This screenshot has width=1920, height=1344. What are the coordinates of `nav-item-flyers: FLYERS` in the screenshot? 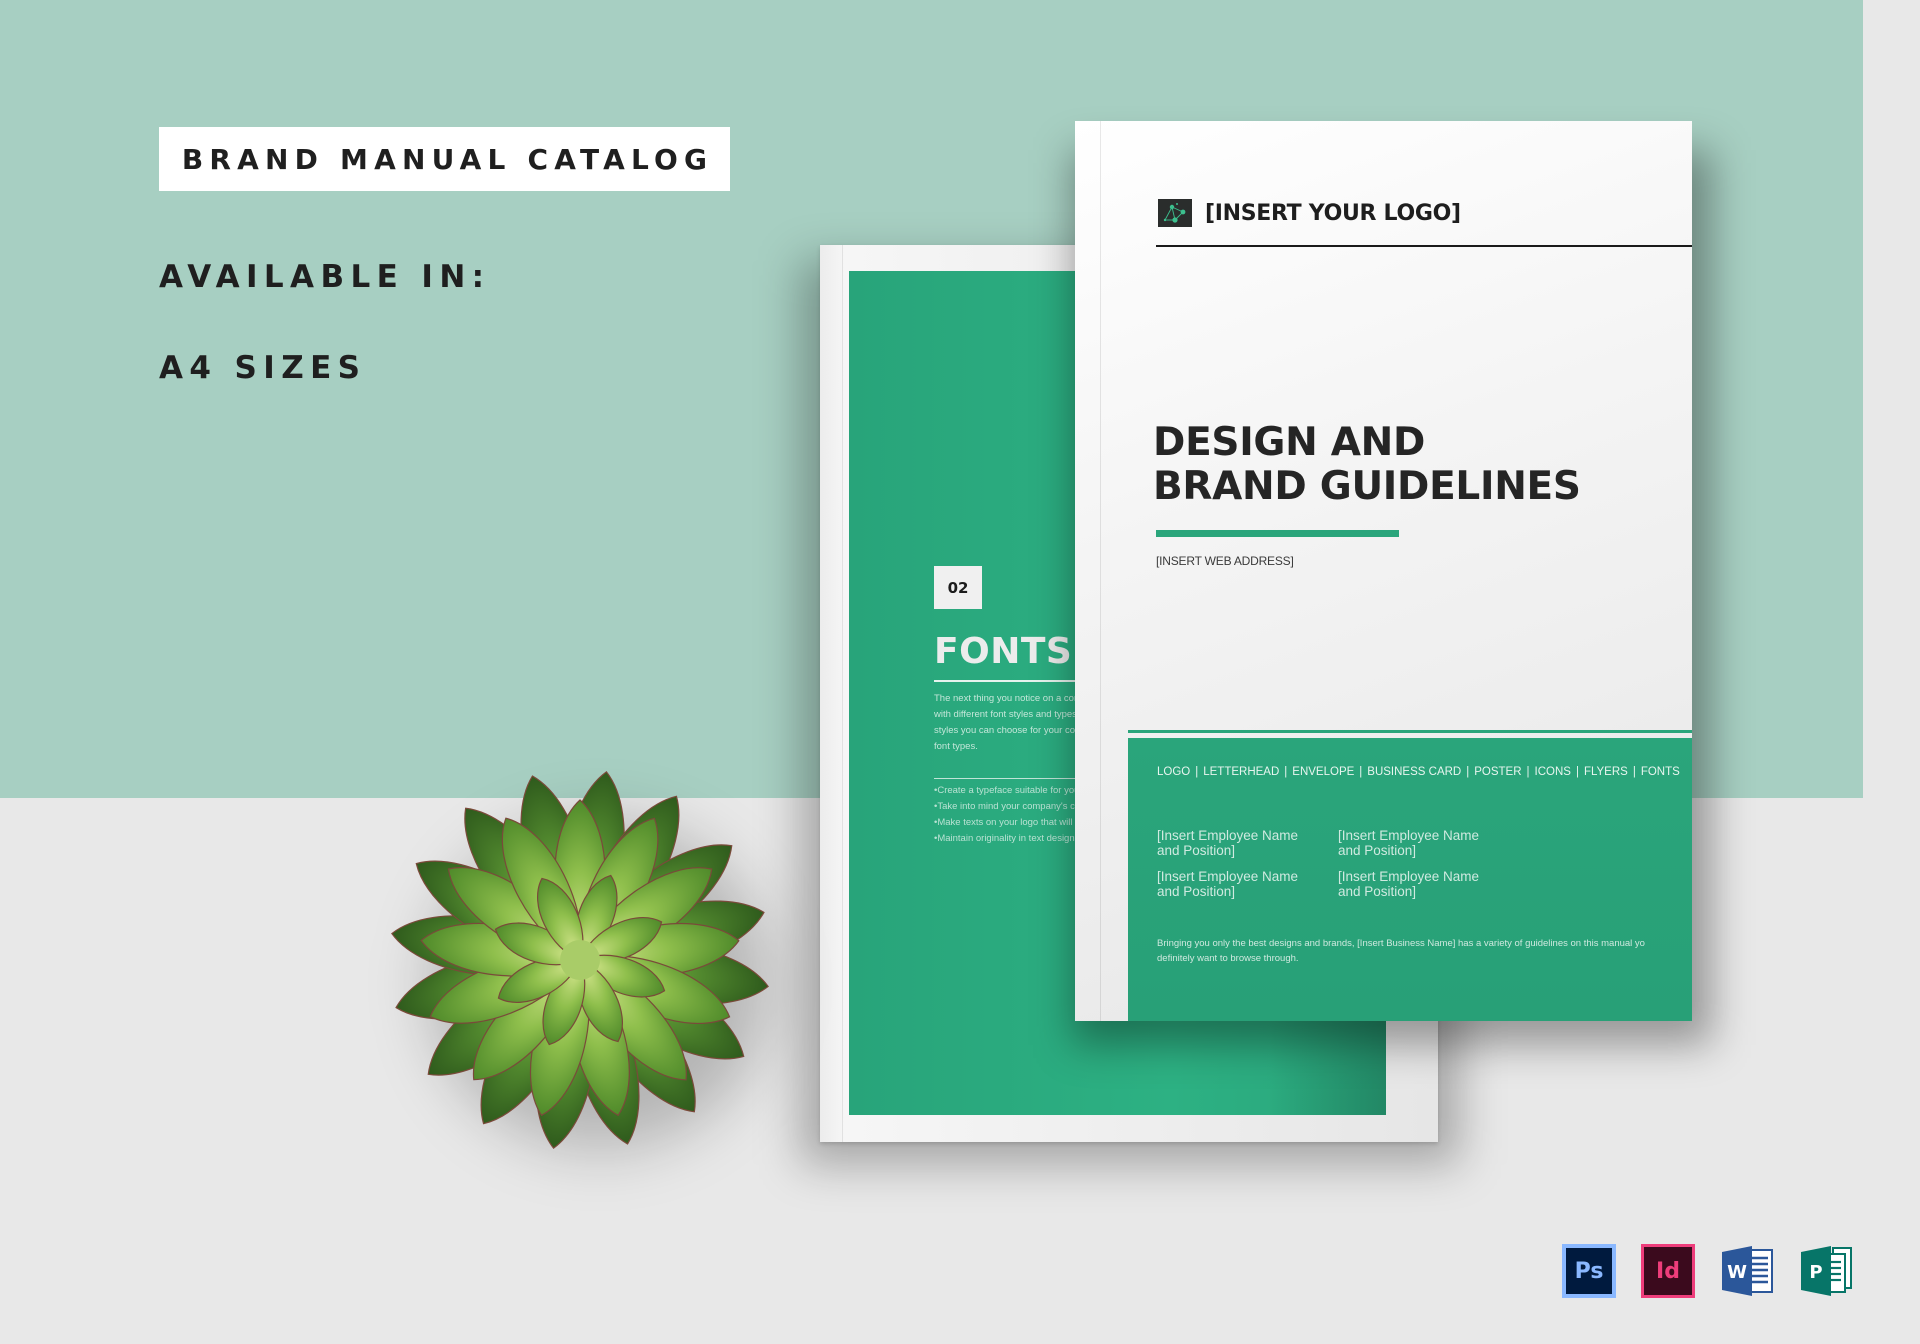 It's located at (1605, 772).